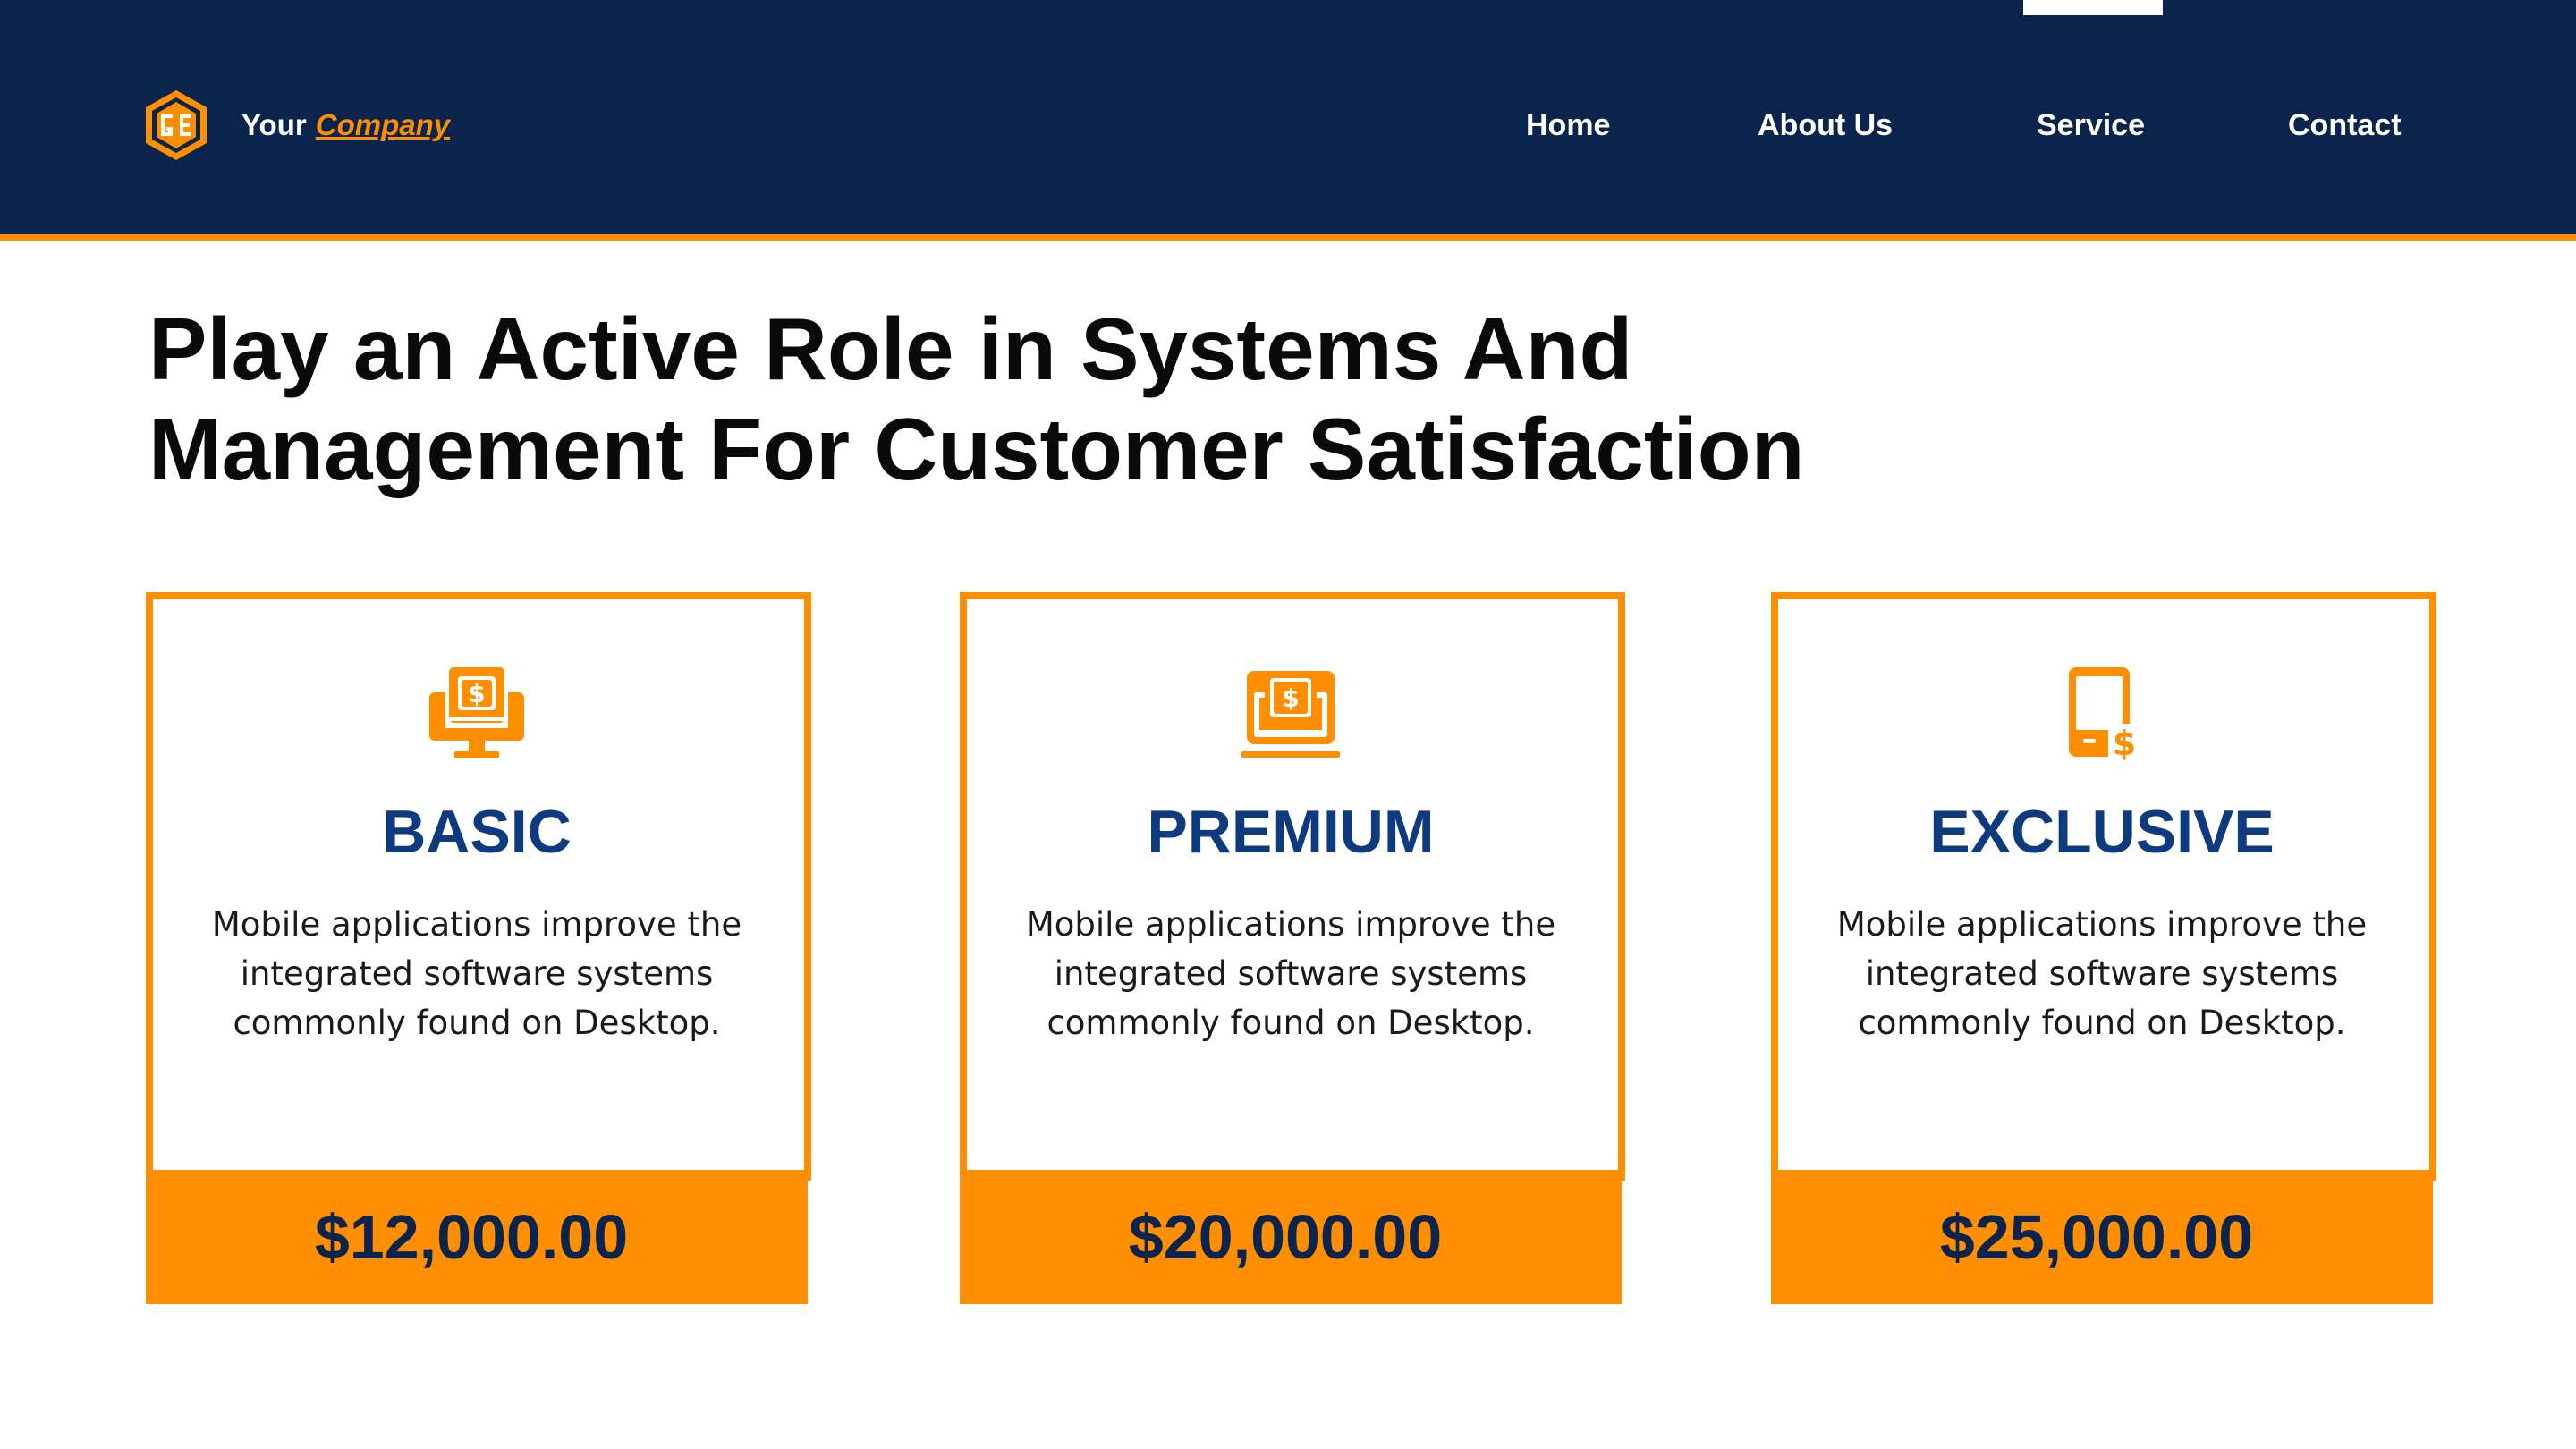 The image size is (2576, 1449). I want to click on brand-prefix: Your, so click(274, 124).